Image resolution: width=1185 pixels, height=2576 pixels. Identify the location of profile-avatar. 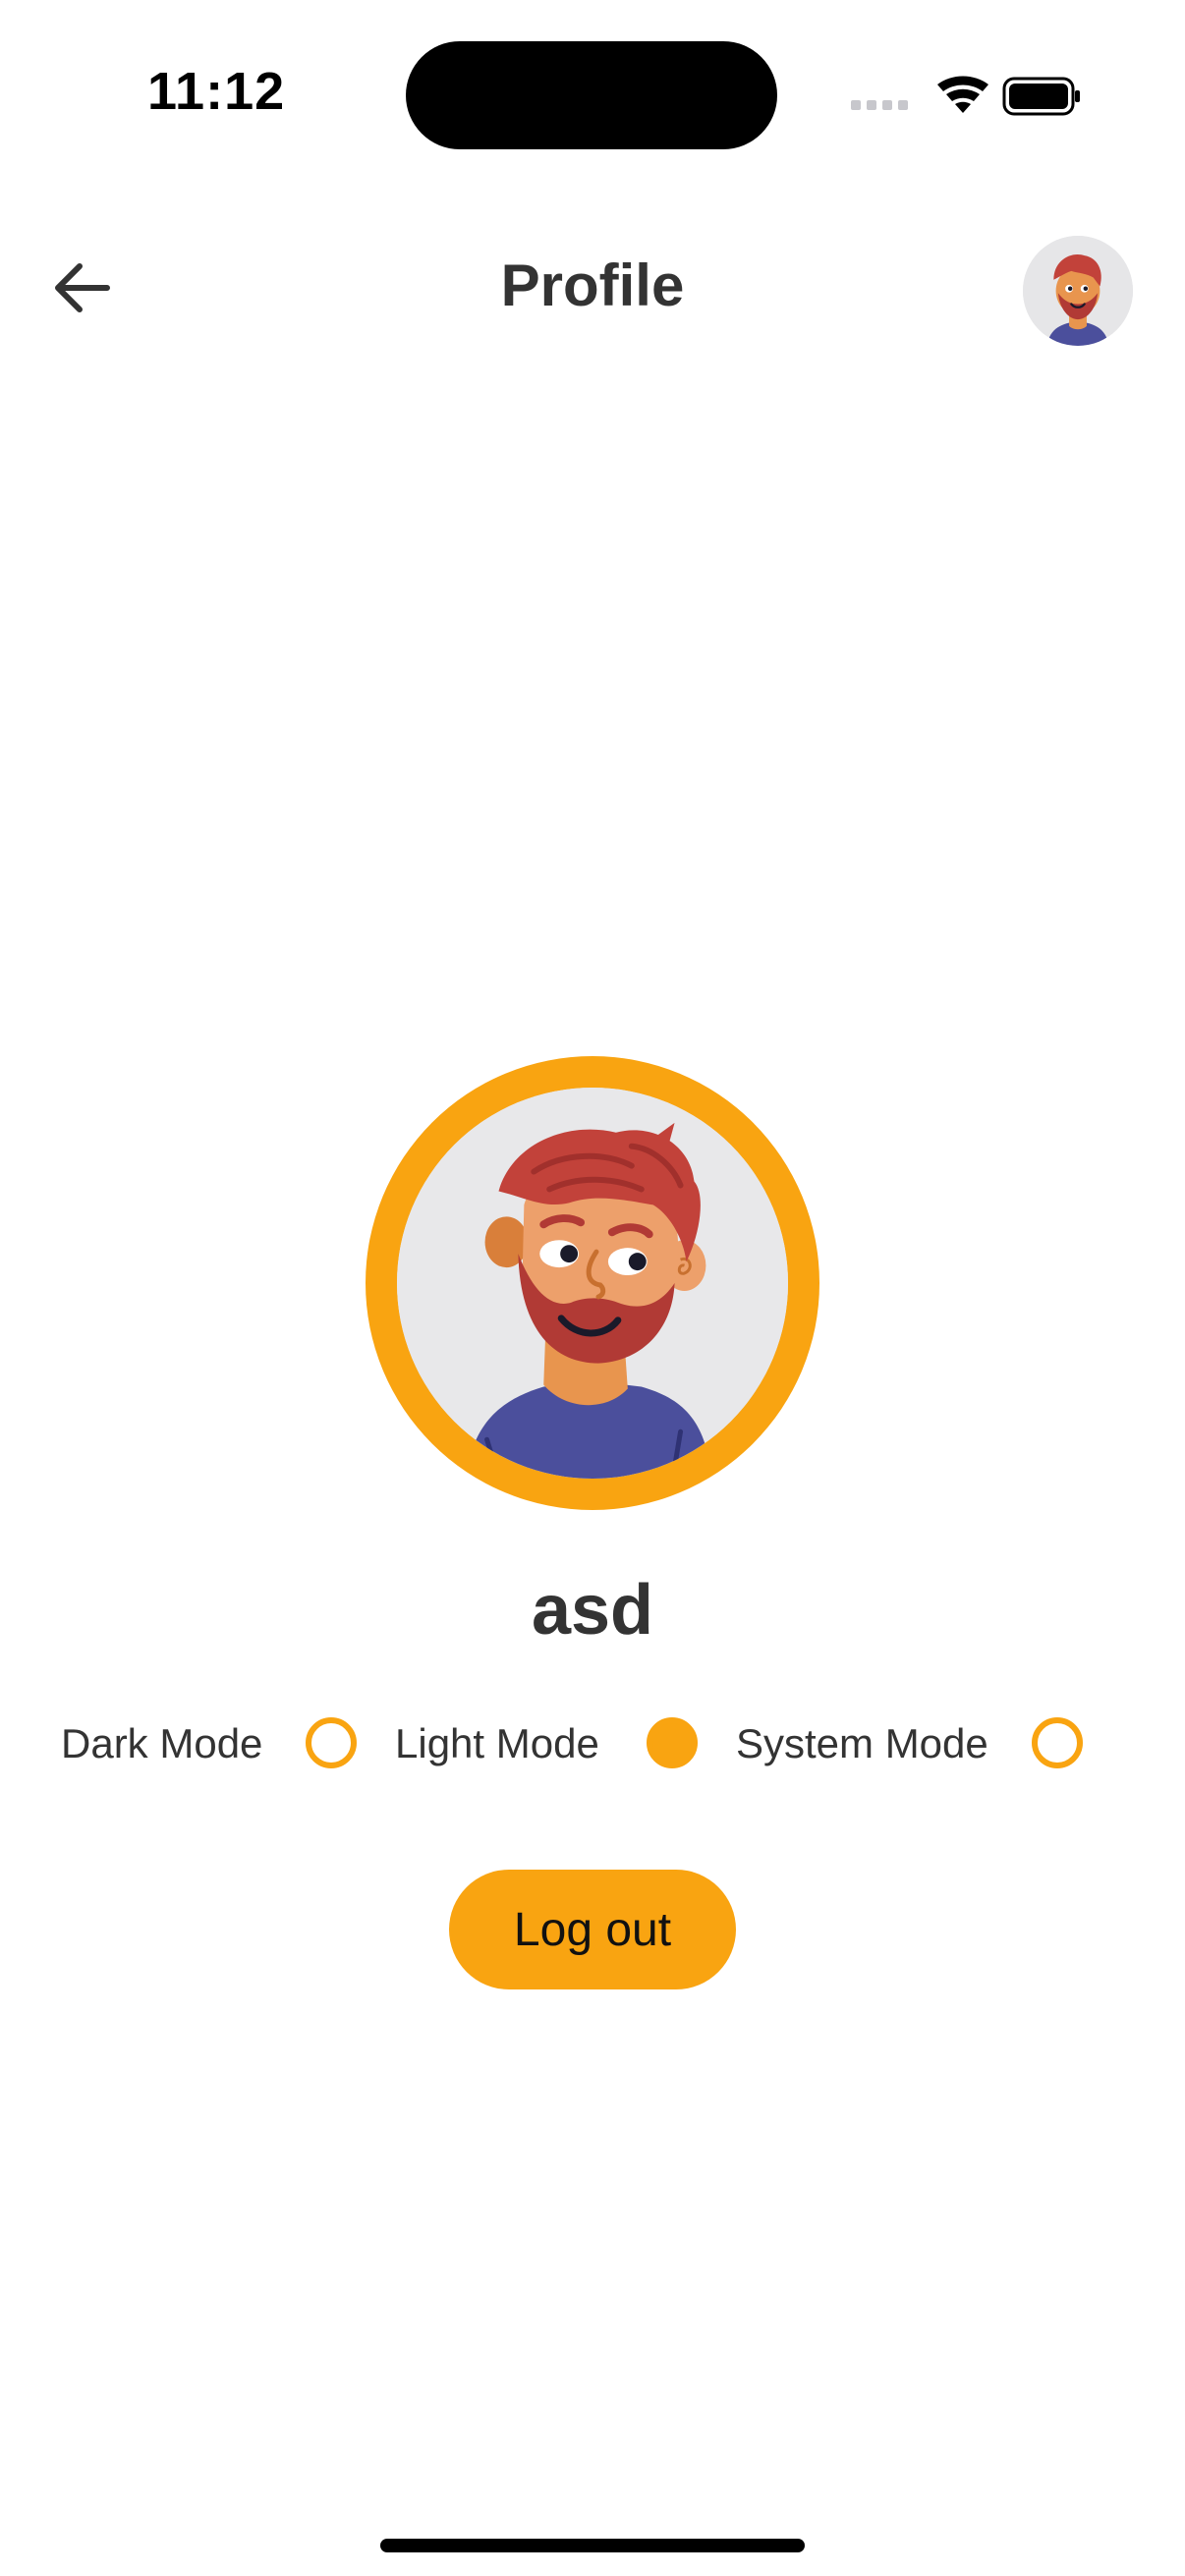
(592, 1283).